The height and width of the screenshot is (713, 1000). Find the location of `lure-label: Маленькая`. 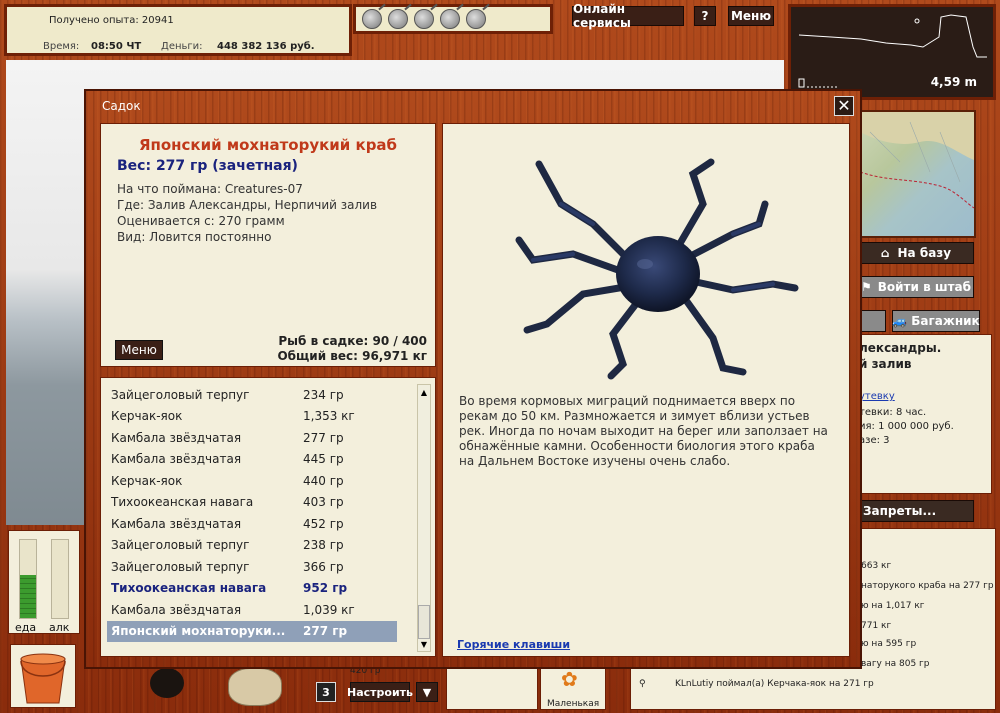

lure-label: Маленькая is located at coordinates (573, 704).